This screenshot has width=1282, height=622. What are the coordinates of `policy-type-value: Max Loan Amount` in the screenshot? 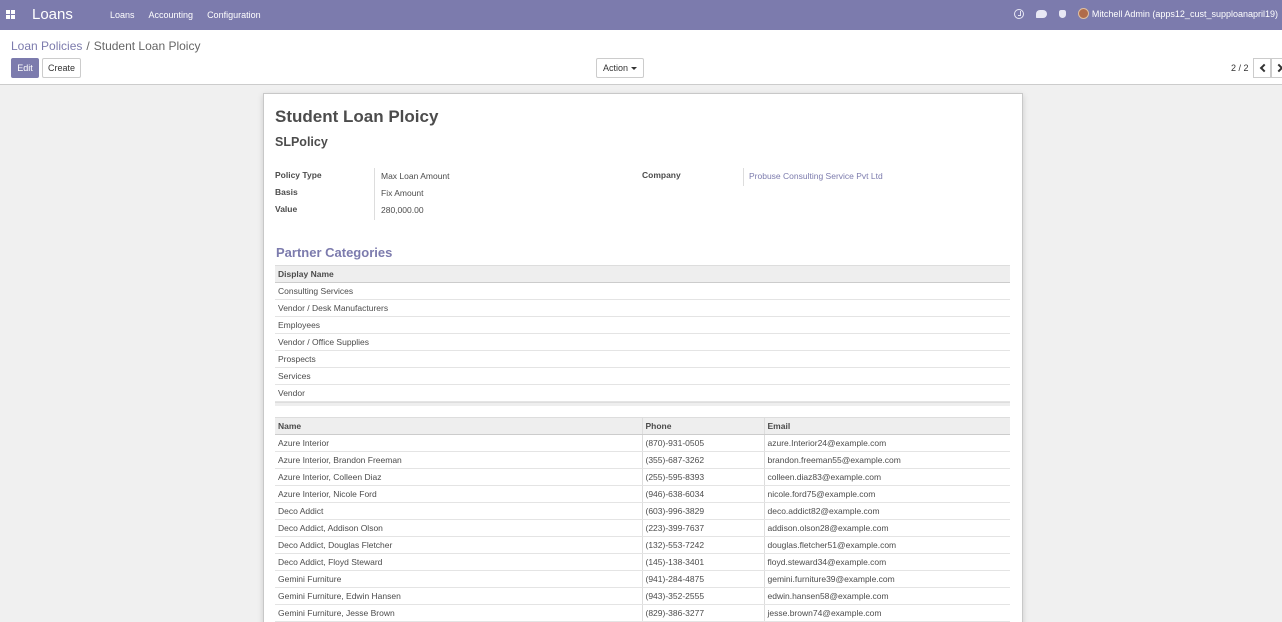 It's located at (415, 176).